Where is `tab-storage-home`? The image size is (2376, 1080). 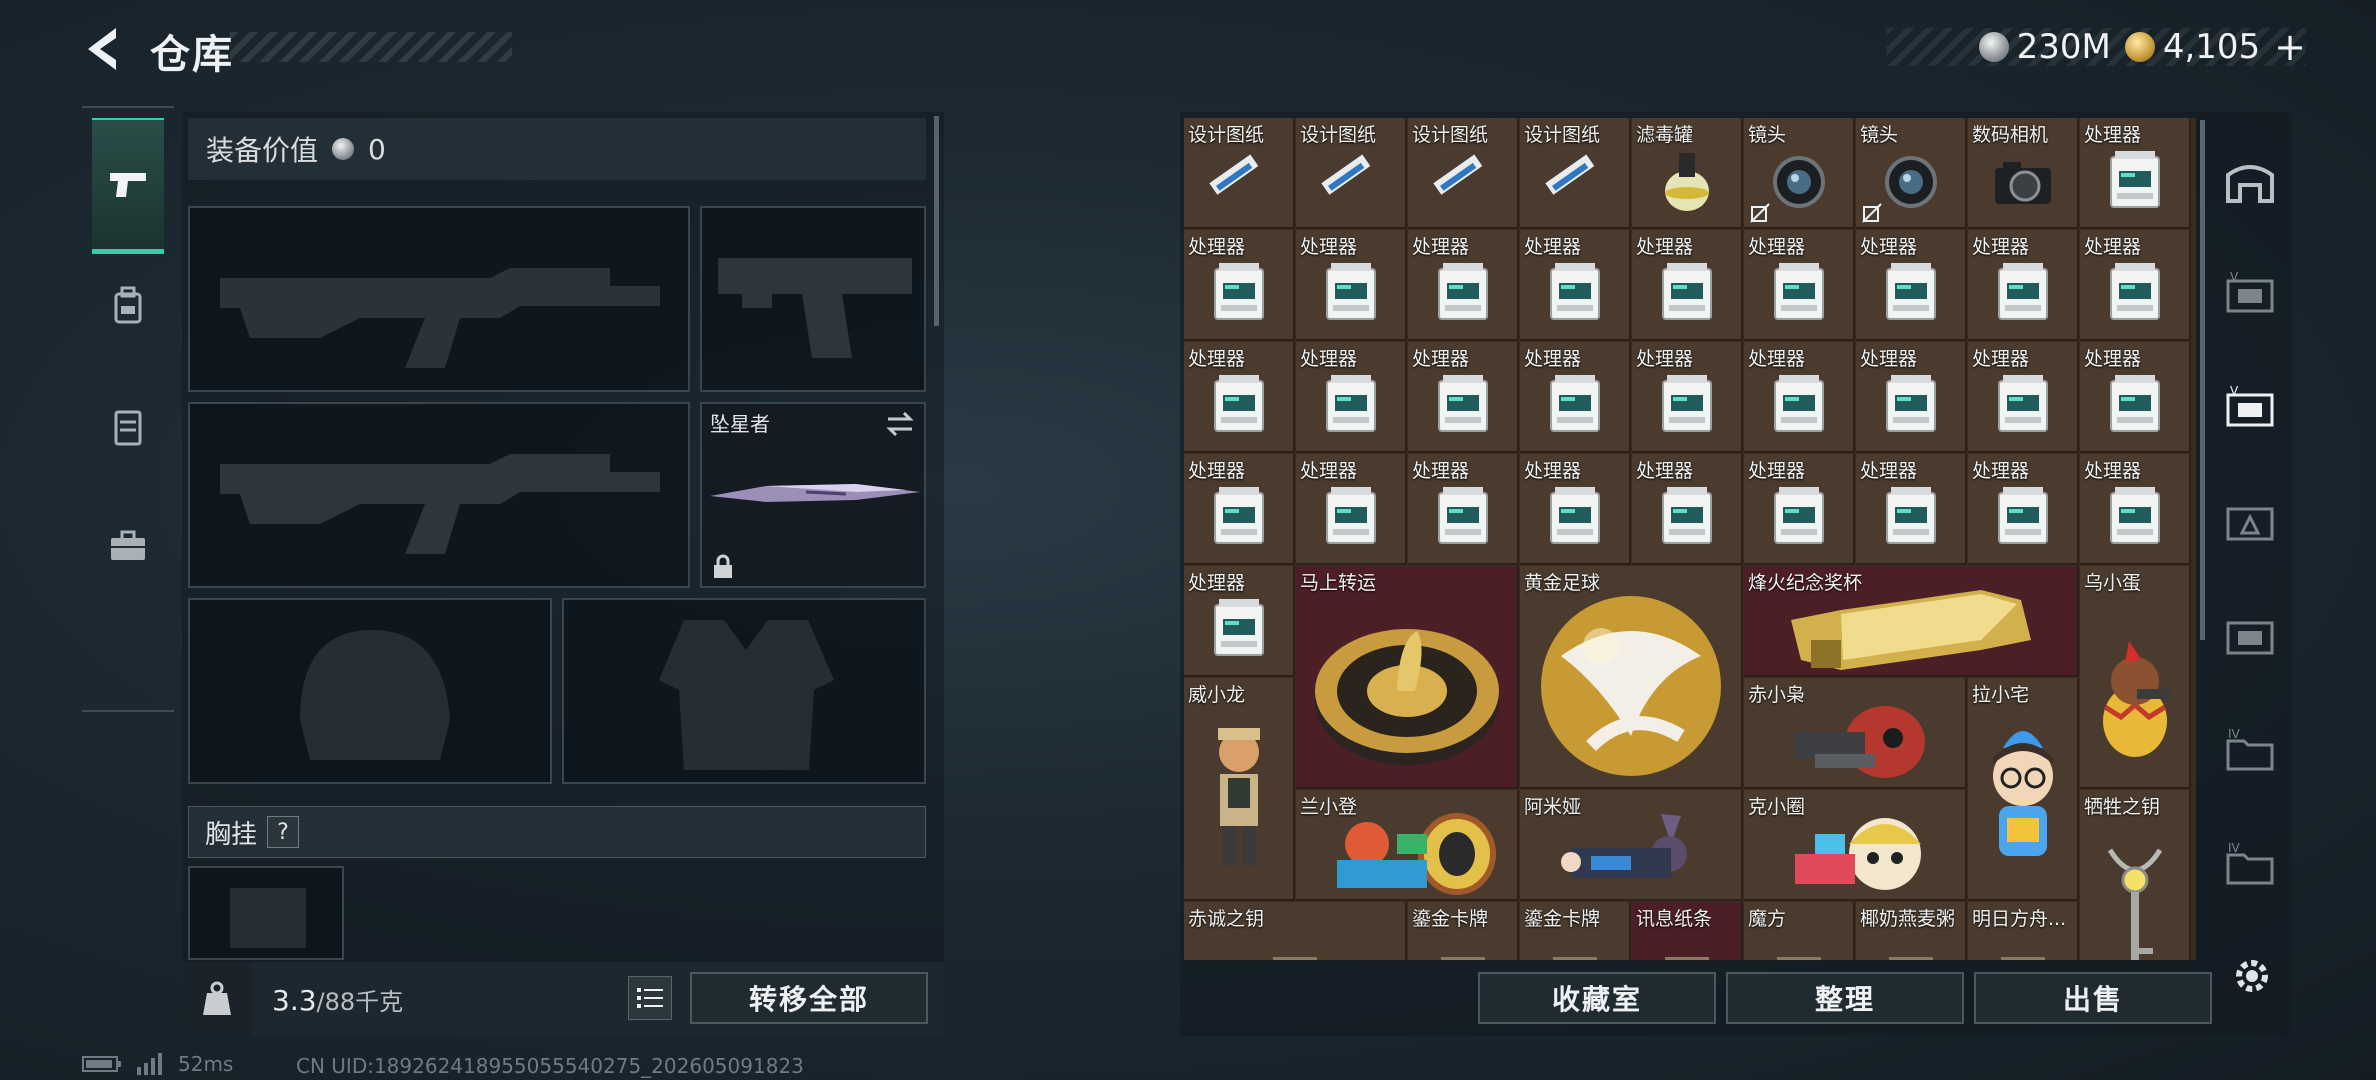
tab-storage-home is located at coordinates (2250, 180).